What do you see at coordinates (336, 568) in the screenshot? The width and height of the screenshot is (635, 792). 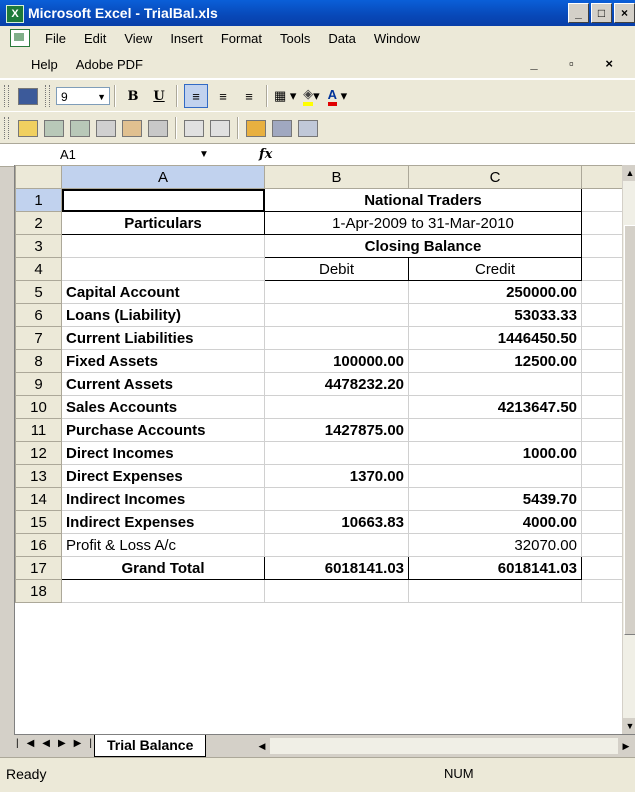 I see `grand-total-debit: 6018141.03` at bounding box center [336, 568].